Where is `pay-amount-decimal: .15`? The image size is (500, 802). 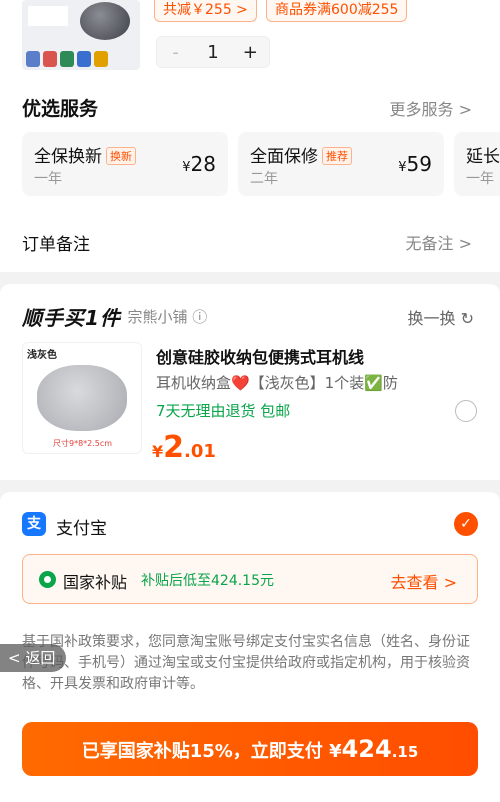
pay-amount-decimal: .15 is located at coordinates (405, 752).